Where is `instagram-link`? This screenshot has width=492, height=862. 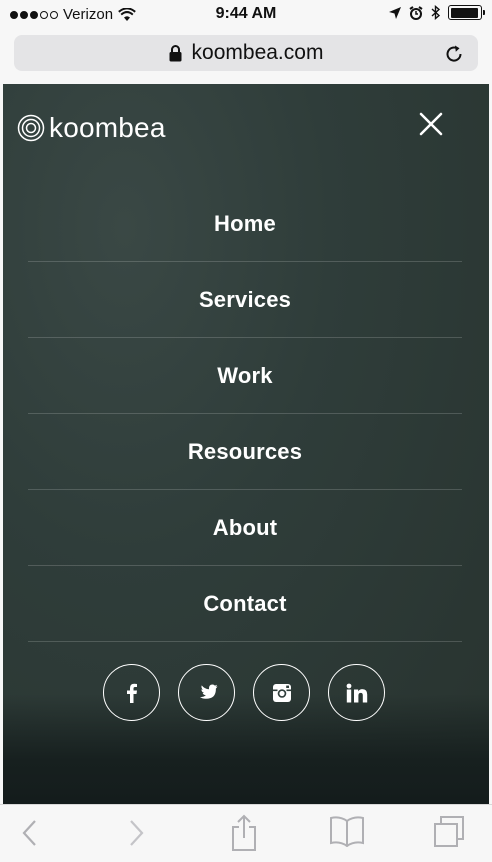
instagram-link is located at coordinates (281, 692).